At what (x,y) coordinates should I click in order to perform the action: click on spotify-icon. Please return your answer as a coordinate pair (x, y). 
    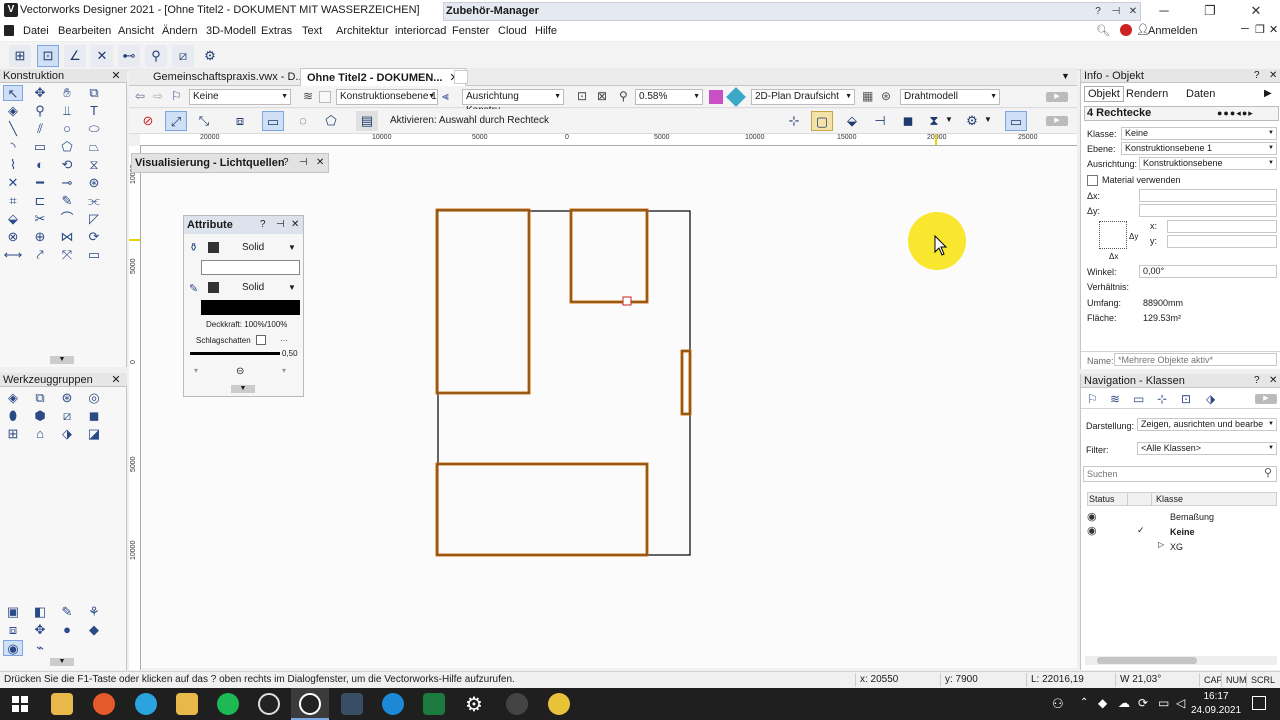
    Looking at the image, I should click on (228, 704).